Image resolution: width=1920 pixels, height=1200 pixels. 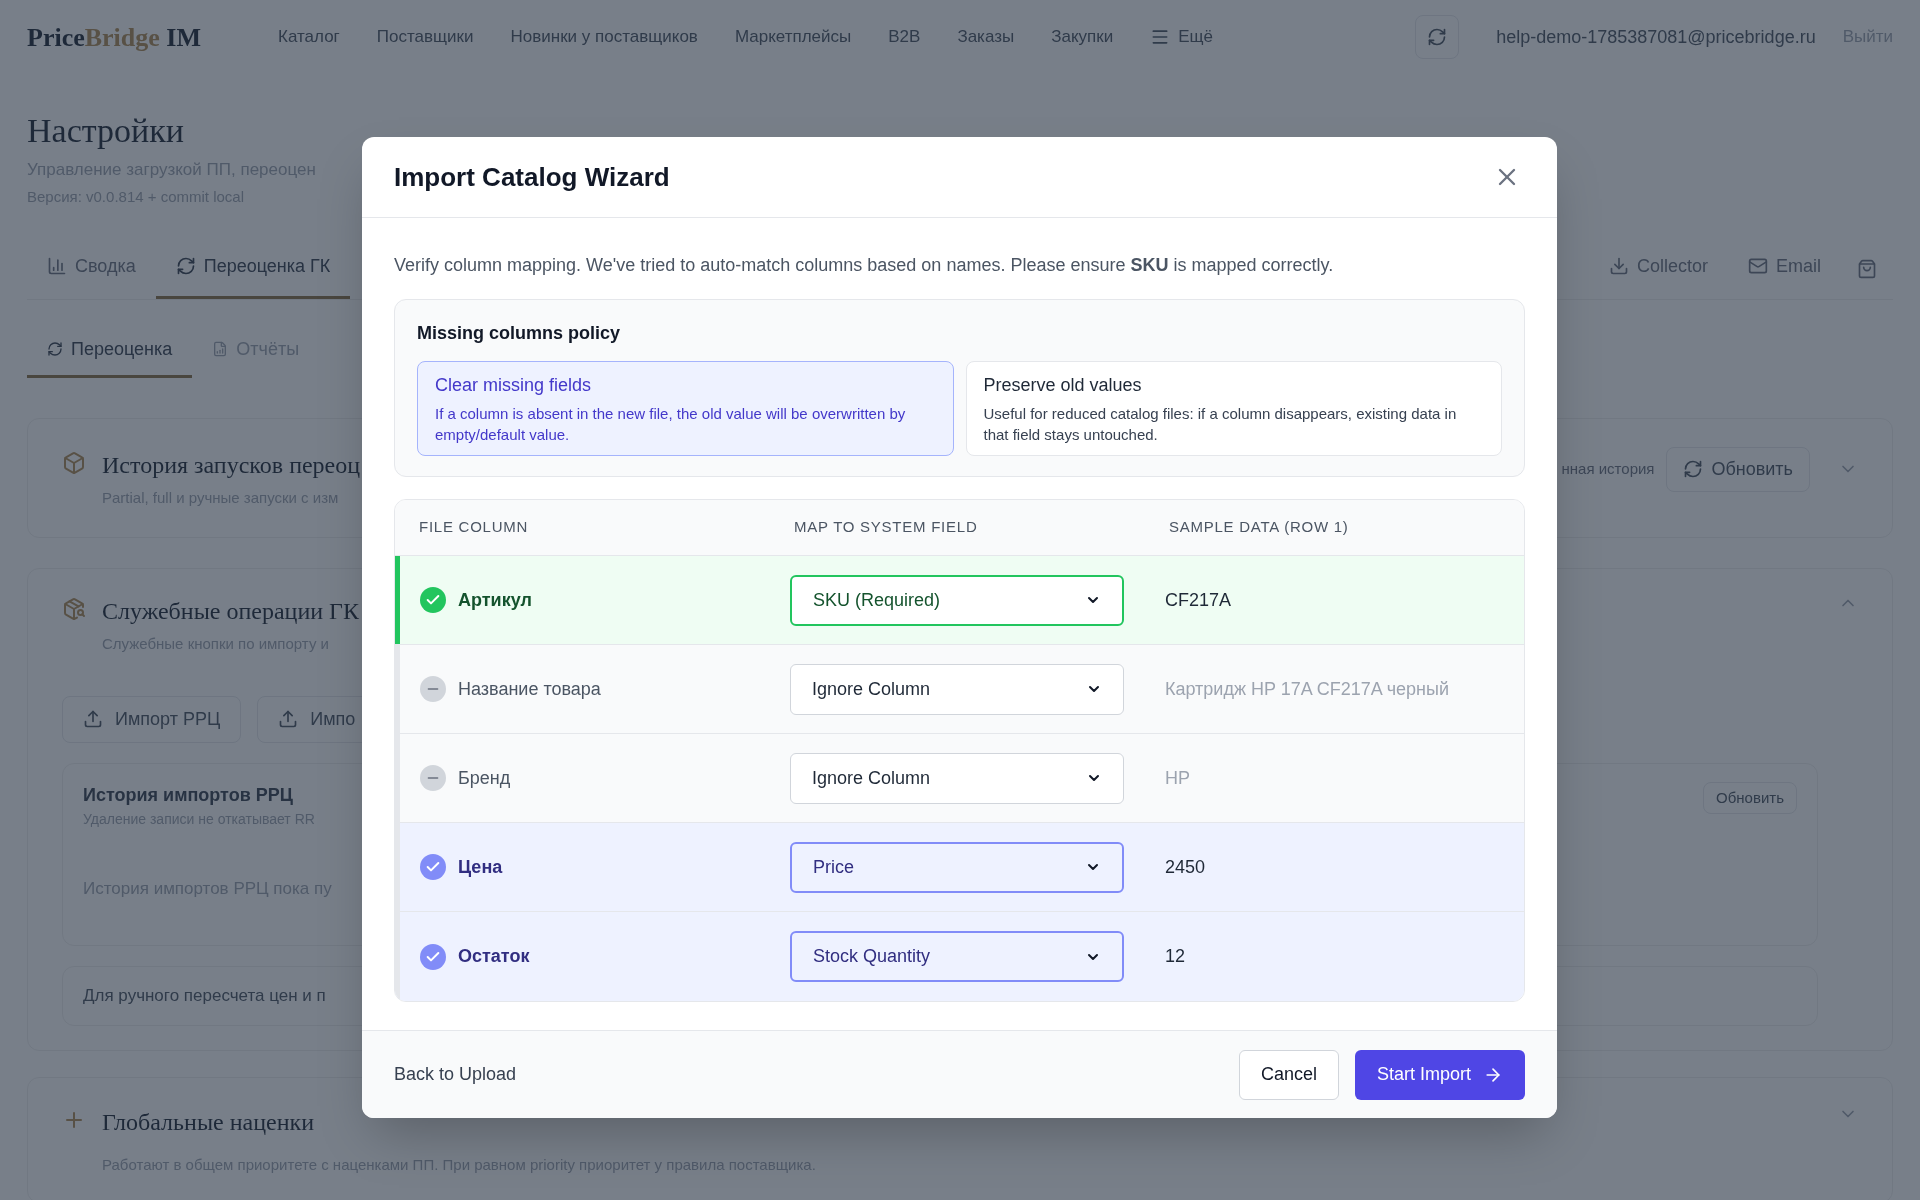 I want to click on start-import-button: Start Import, so click(x=1439, y=1074).